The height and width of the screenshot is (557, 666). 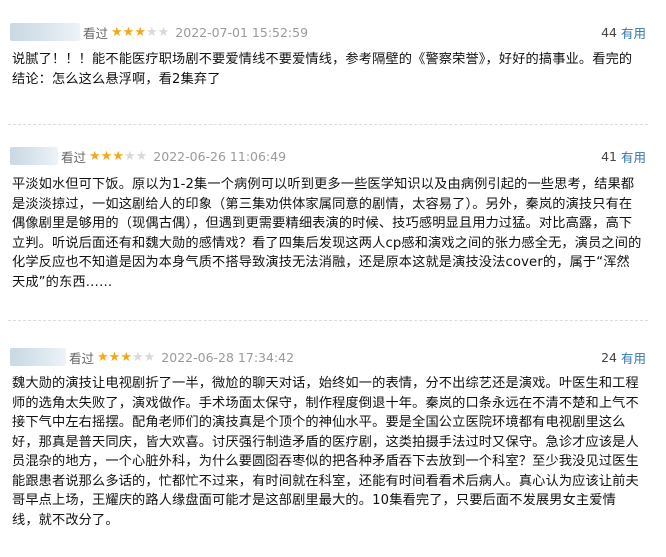 I want to click on useful-button: 41 有用, so click(x=623, y=156).